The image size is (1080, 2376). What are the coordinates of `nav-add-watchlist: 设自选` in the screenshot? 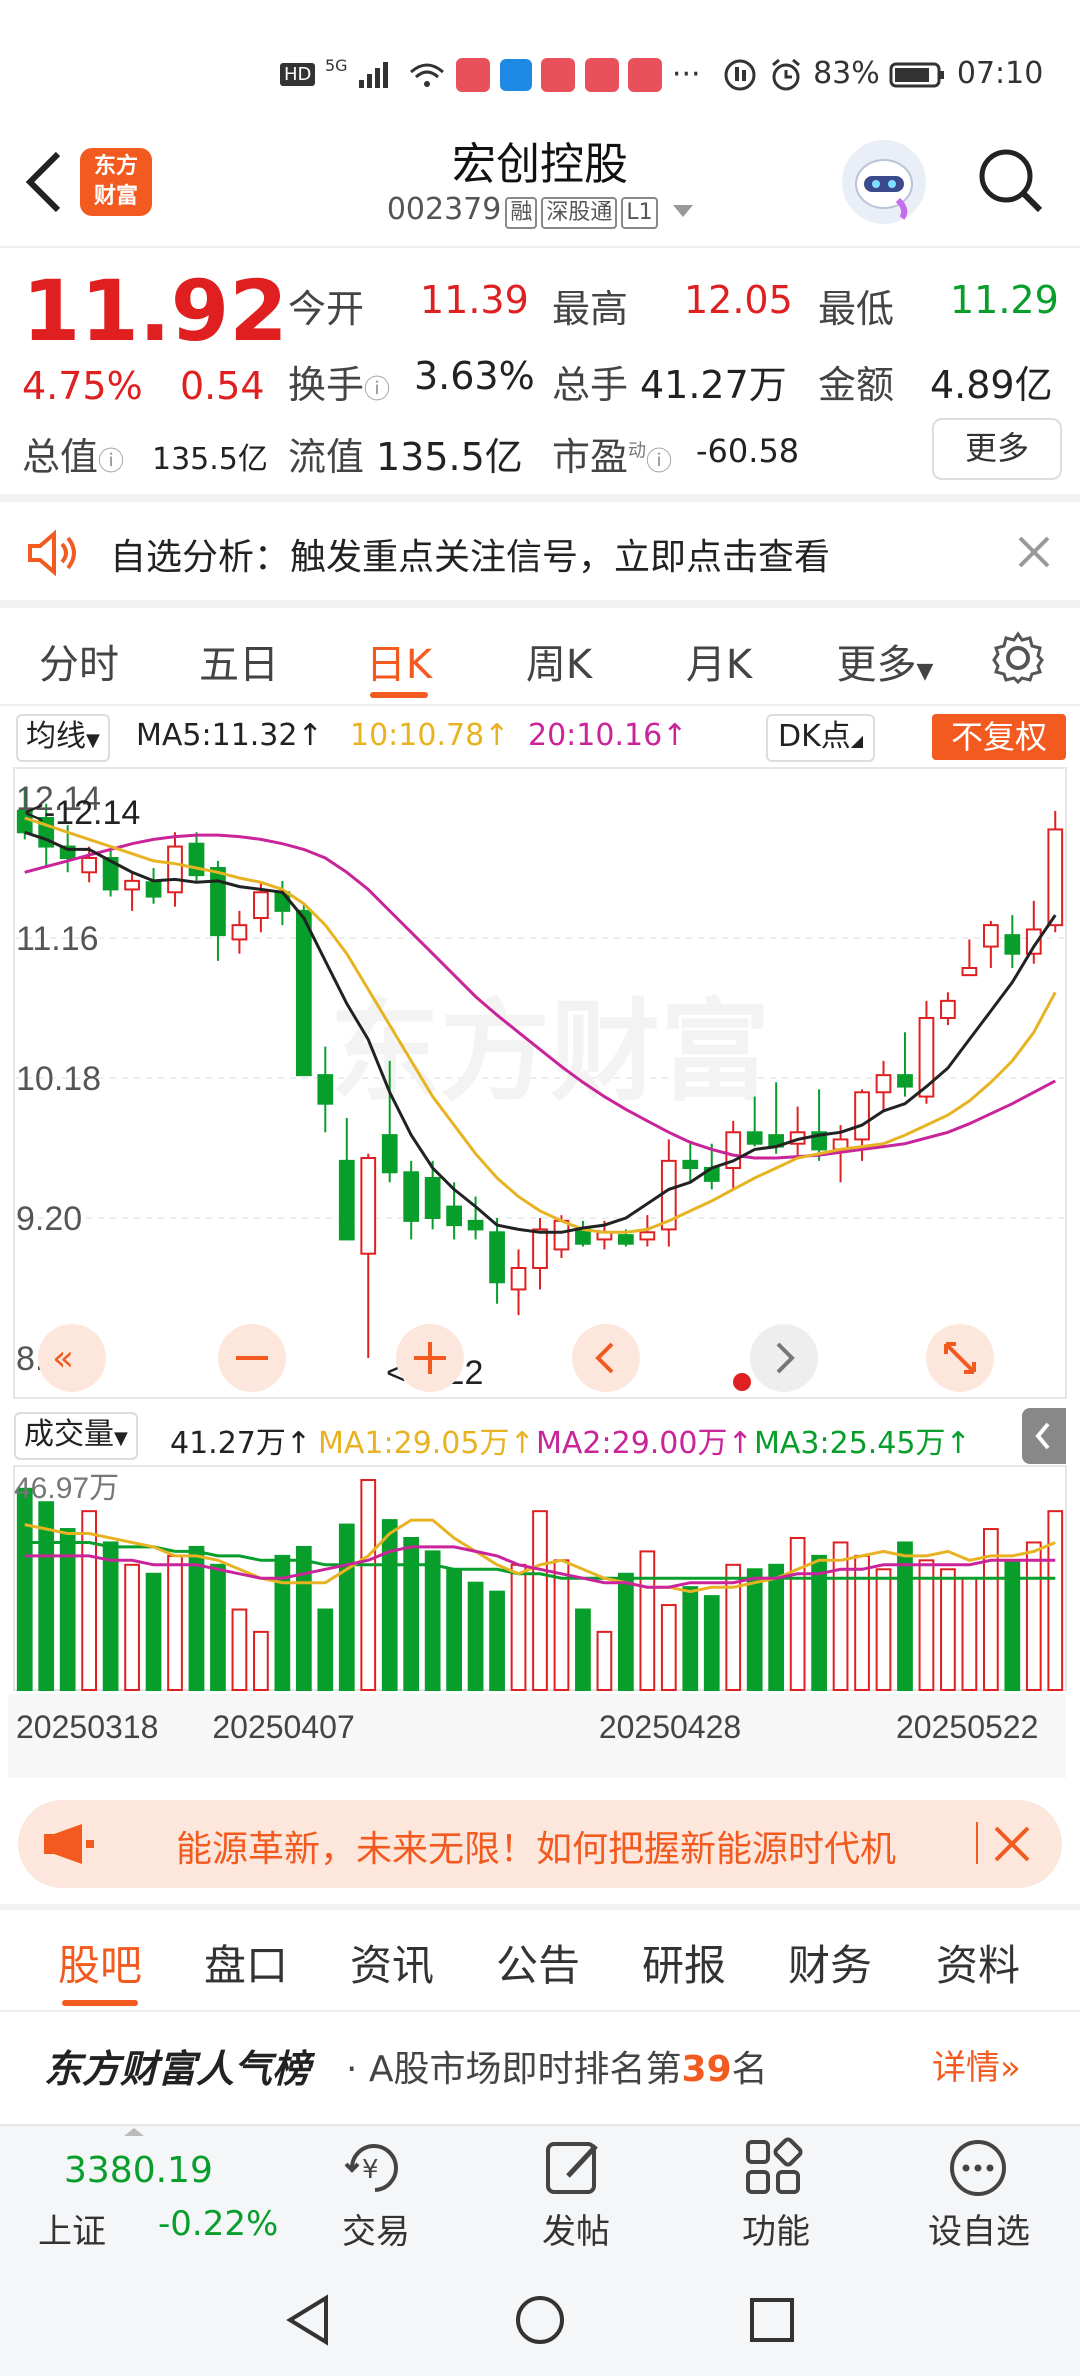 It's located at (979, 2228).